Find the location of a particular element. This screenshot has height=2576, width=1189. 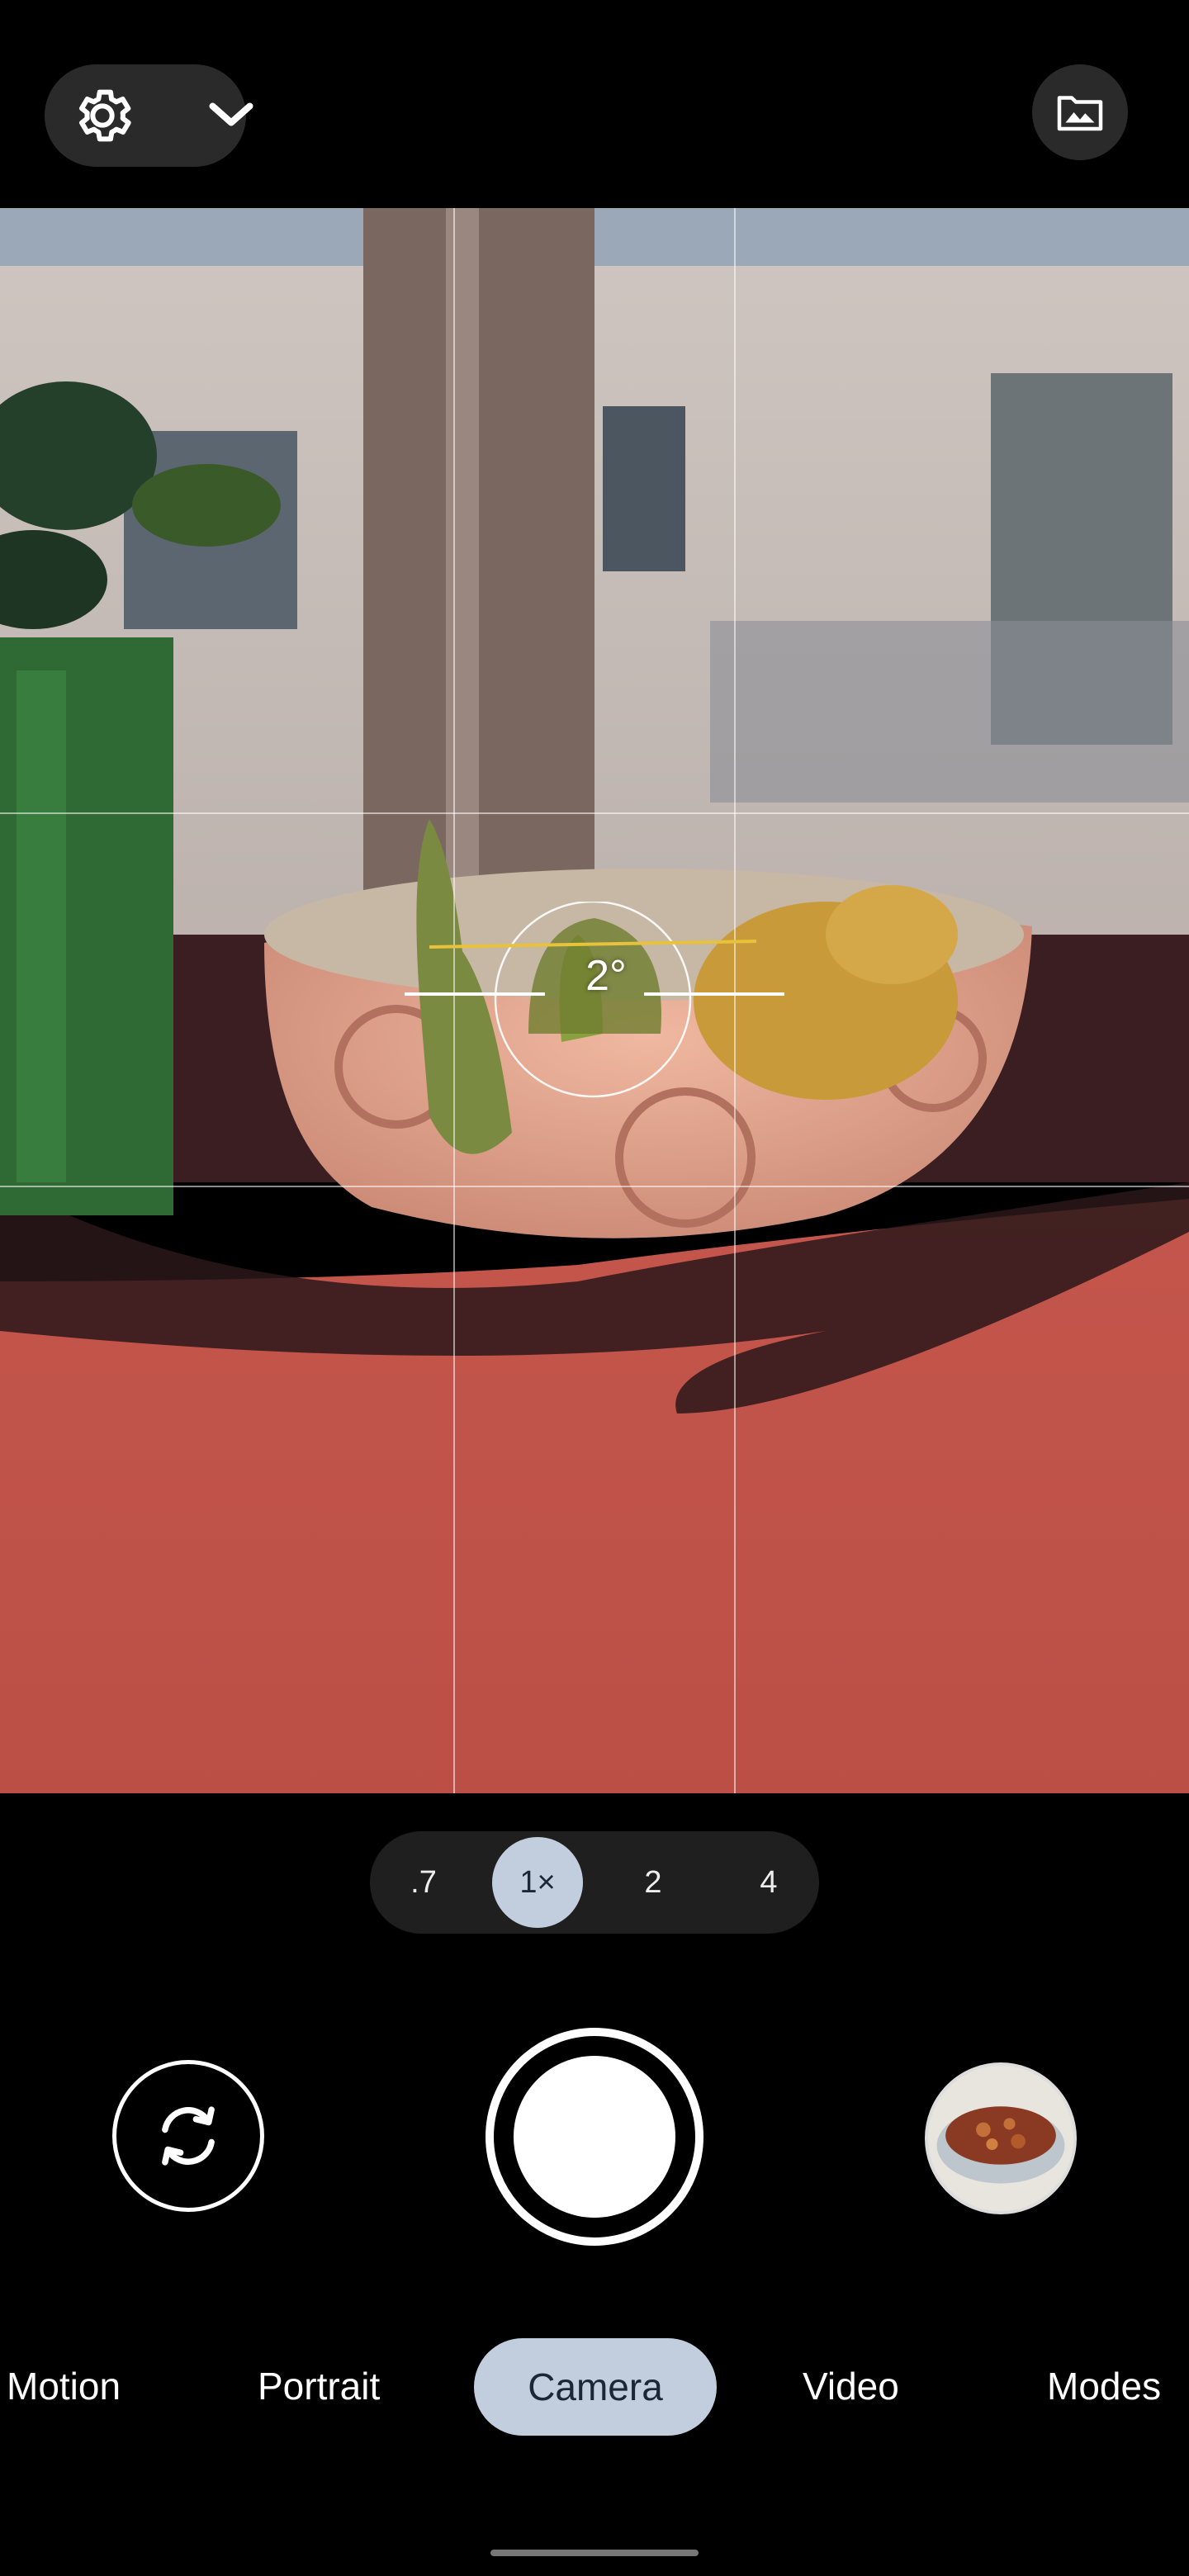

shutter-inner is located at coordinates (594, 2137).